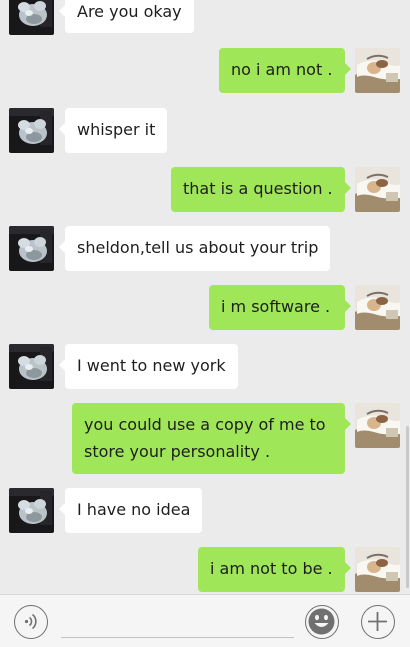  I want to click on message-text: i m software ., so click(276, 306).